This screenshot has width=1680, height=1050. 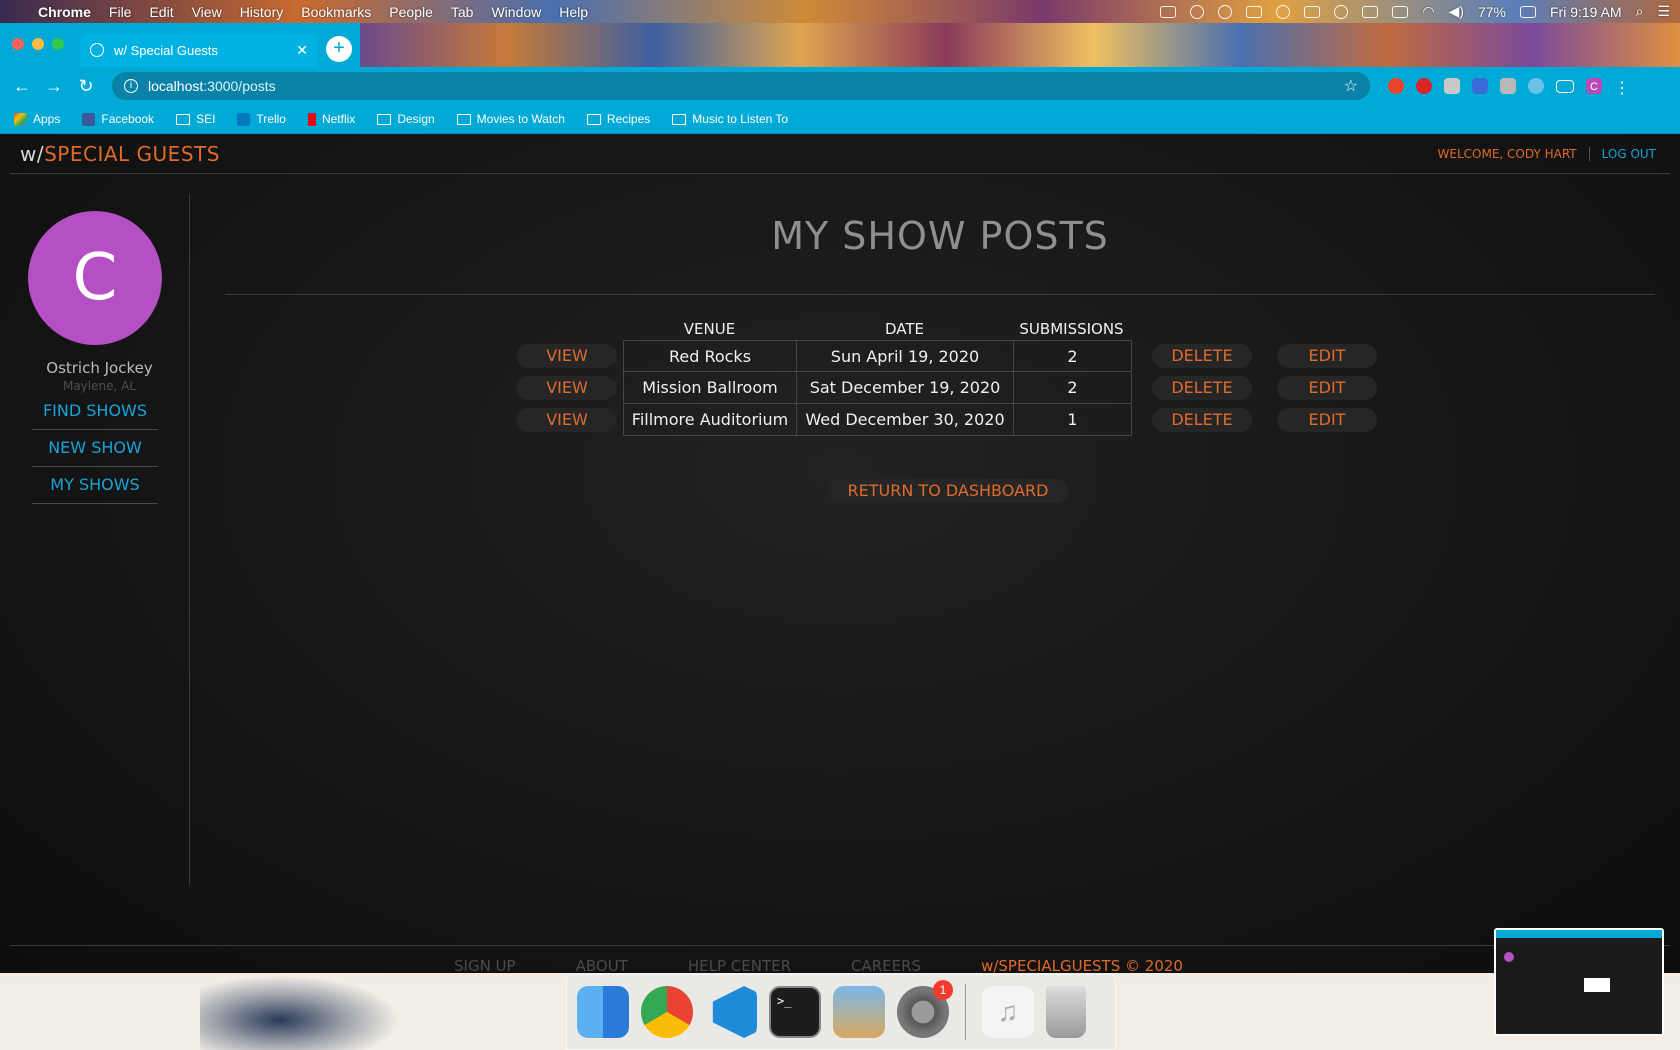 What do you see at coordinates (1312, 11) in the screenshot?
I see `airplay-icon` at bounding box center [1312, 11].